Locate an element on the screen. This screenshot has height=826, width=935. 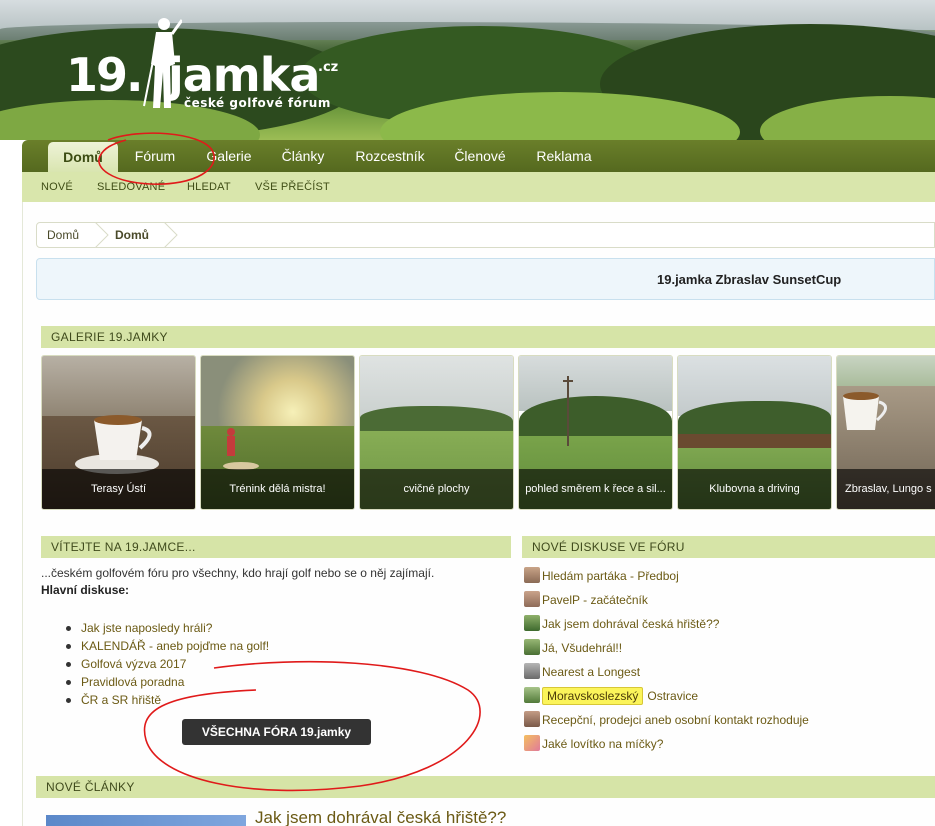
article-title: Jak jsem dohrával česká hřiště?? is located at coordinates (380, 817).